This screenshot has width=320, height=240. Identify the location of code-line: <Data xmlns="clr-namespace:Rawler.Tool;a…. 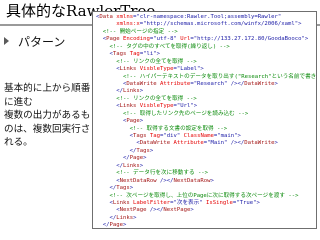
(206, 17).